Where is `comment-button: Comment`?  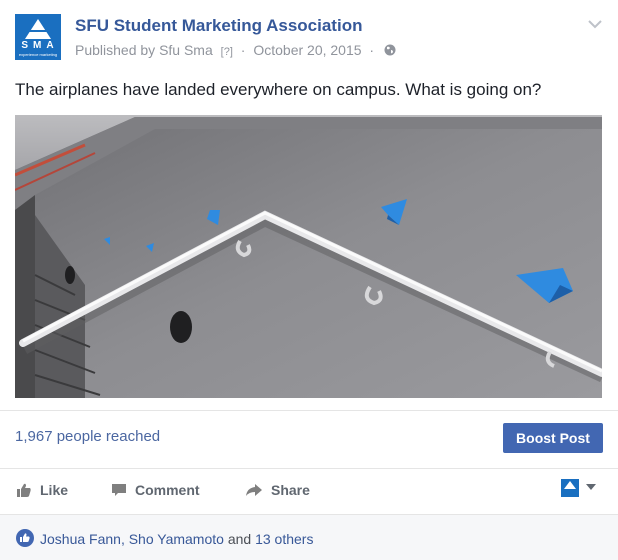
comment-button: Comment is located at coordinates (155, 490).